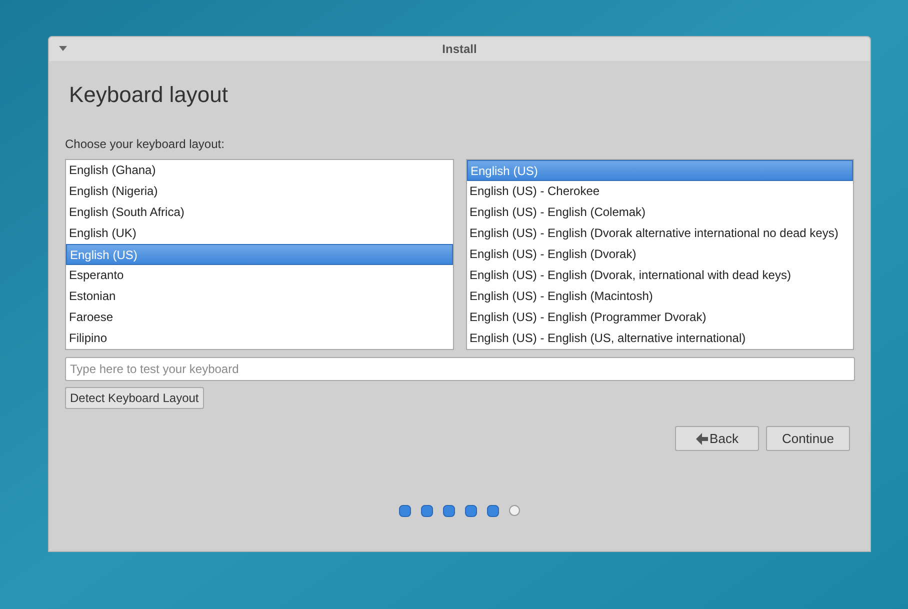  What do you see at coordinates (460, 369) in the screenshot?
I see `test-input-field: Type here to test your keyboard` at bounding box center [460, 369].